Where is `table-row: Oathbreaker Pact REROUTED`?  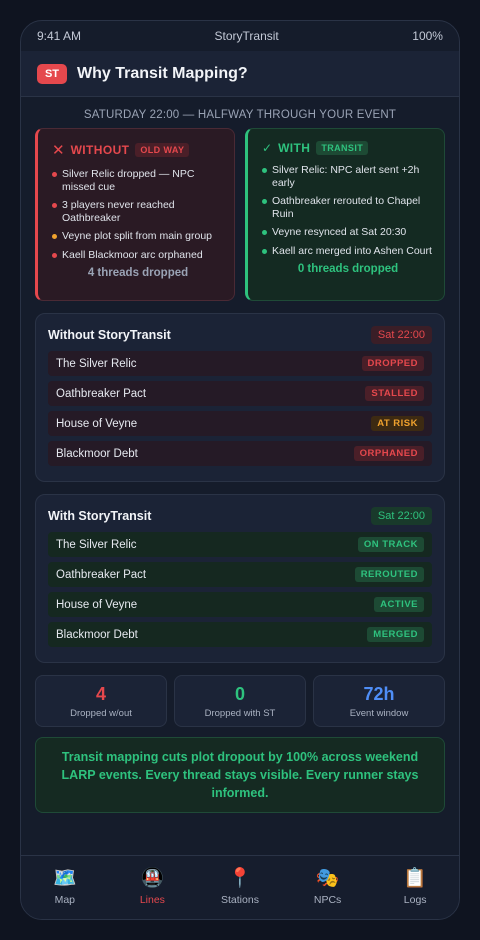
table-row: Oathbreaker Pact REROUTED is located at coordinates (240, 574).